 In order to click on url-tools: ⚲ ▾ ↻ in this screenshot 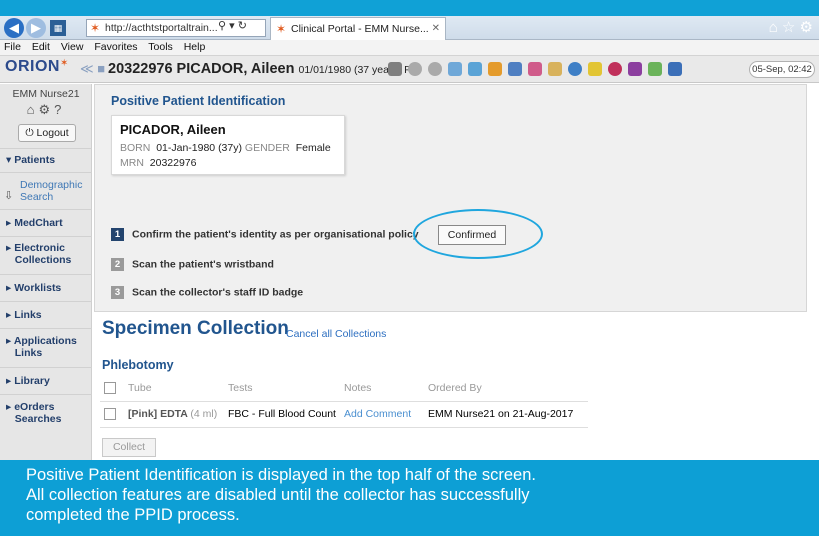, I will do `click(232, 25)`.